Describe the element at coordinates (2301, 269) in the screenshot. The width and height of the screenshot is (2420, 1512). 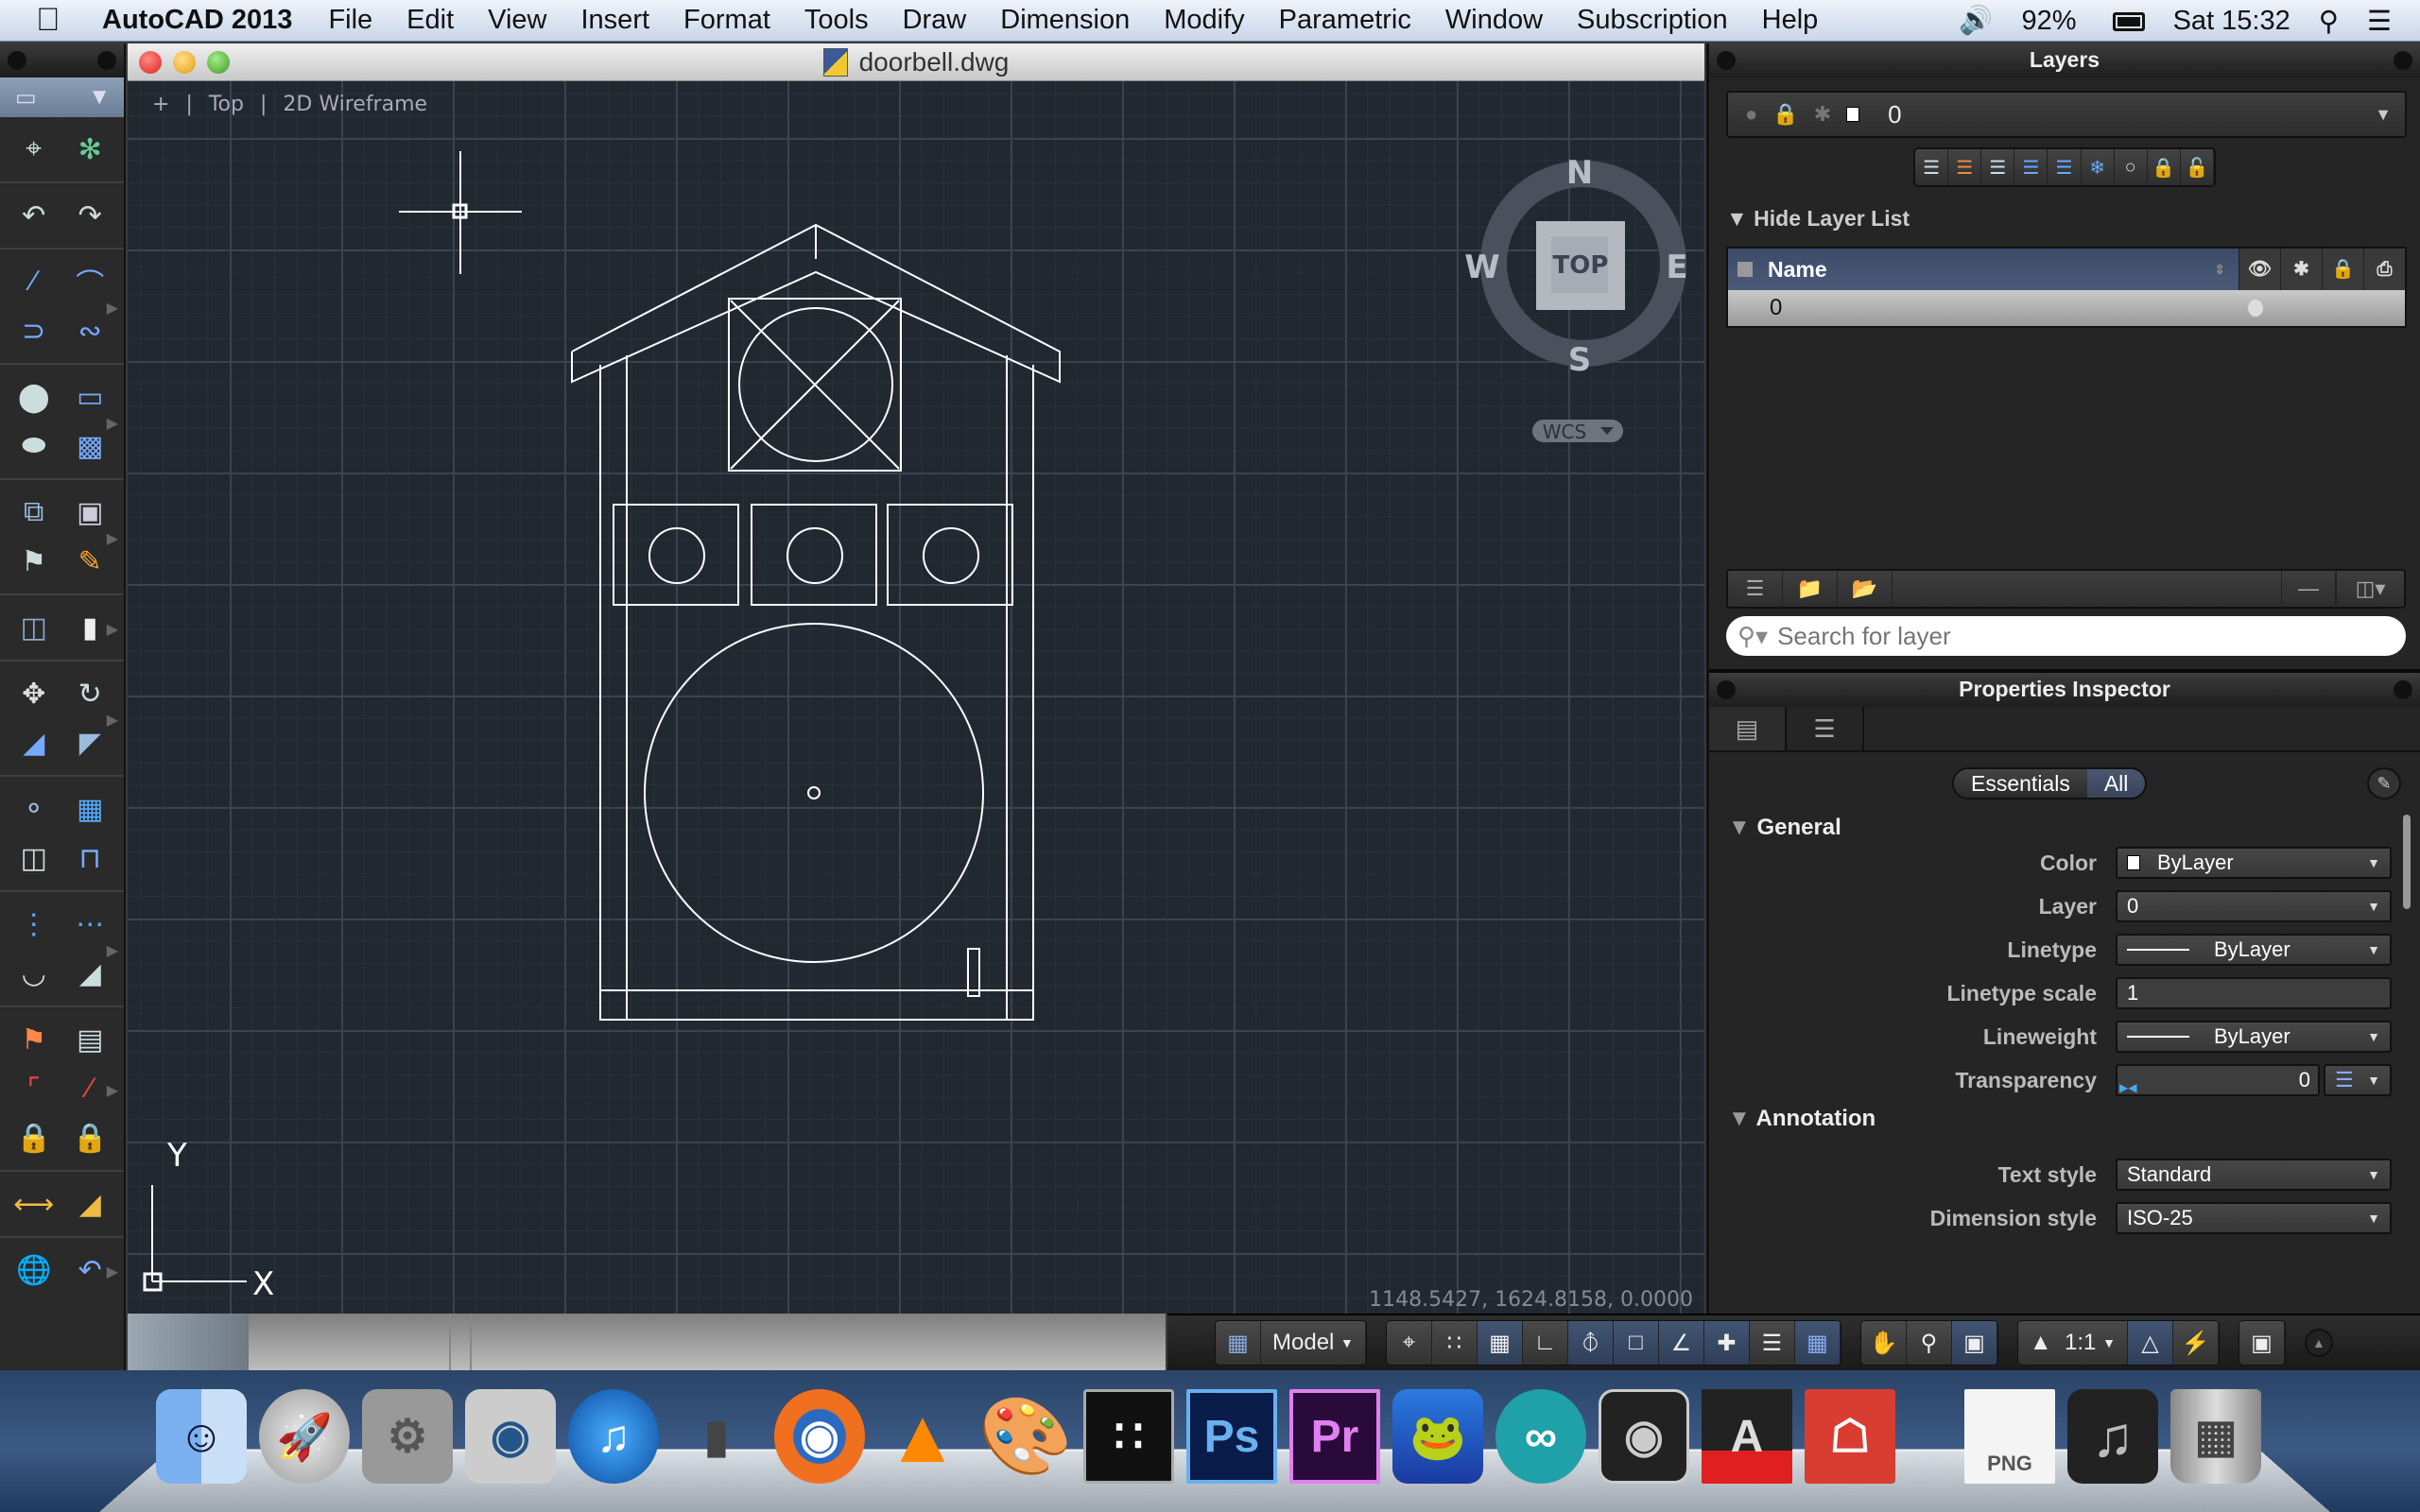
I see `column-freeze-icon: ✱` at that location.